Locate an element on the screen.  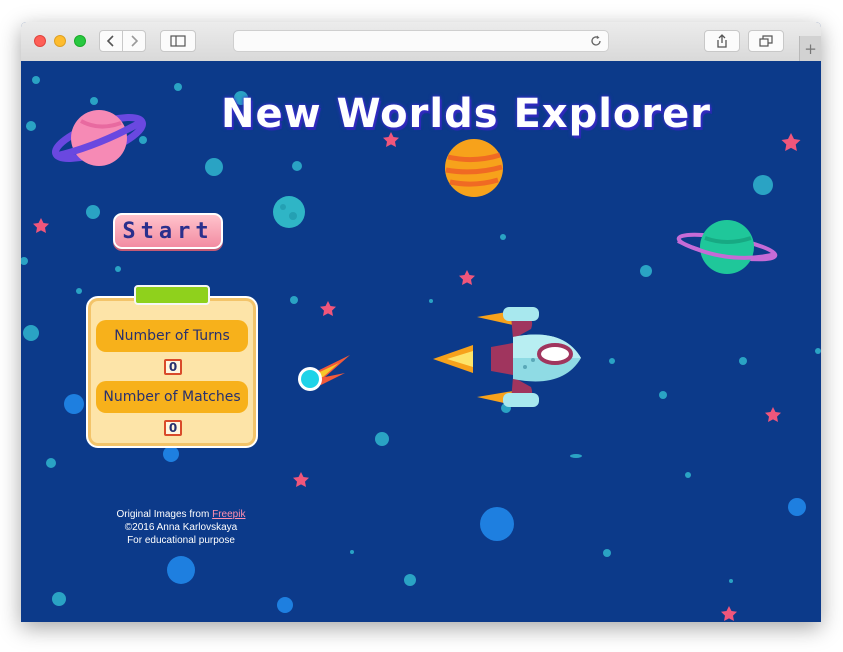
chevron-right-icon is located at coordinates (135, 41).